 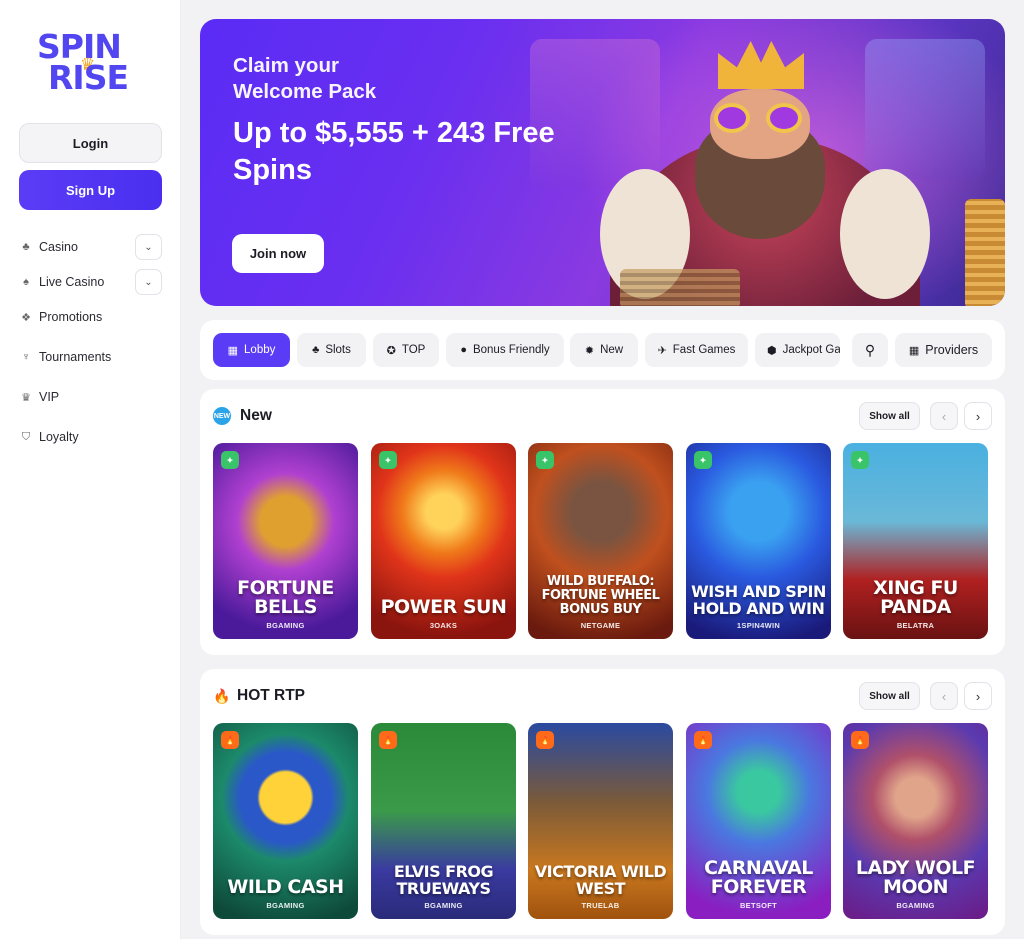 What do you see at coordinates (260, 350) in the screenshot?
I see `tab-label: Lobby` at bounding box center [260, 350].